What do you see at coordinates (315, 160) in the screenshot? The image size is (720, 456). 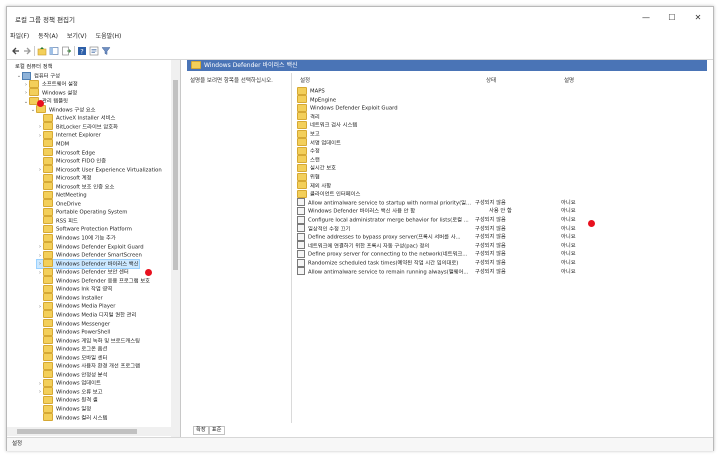 I see `folder-row-label: 스캔` at bounding box center [315, 160].